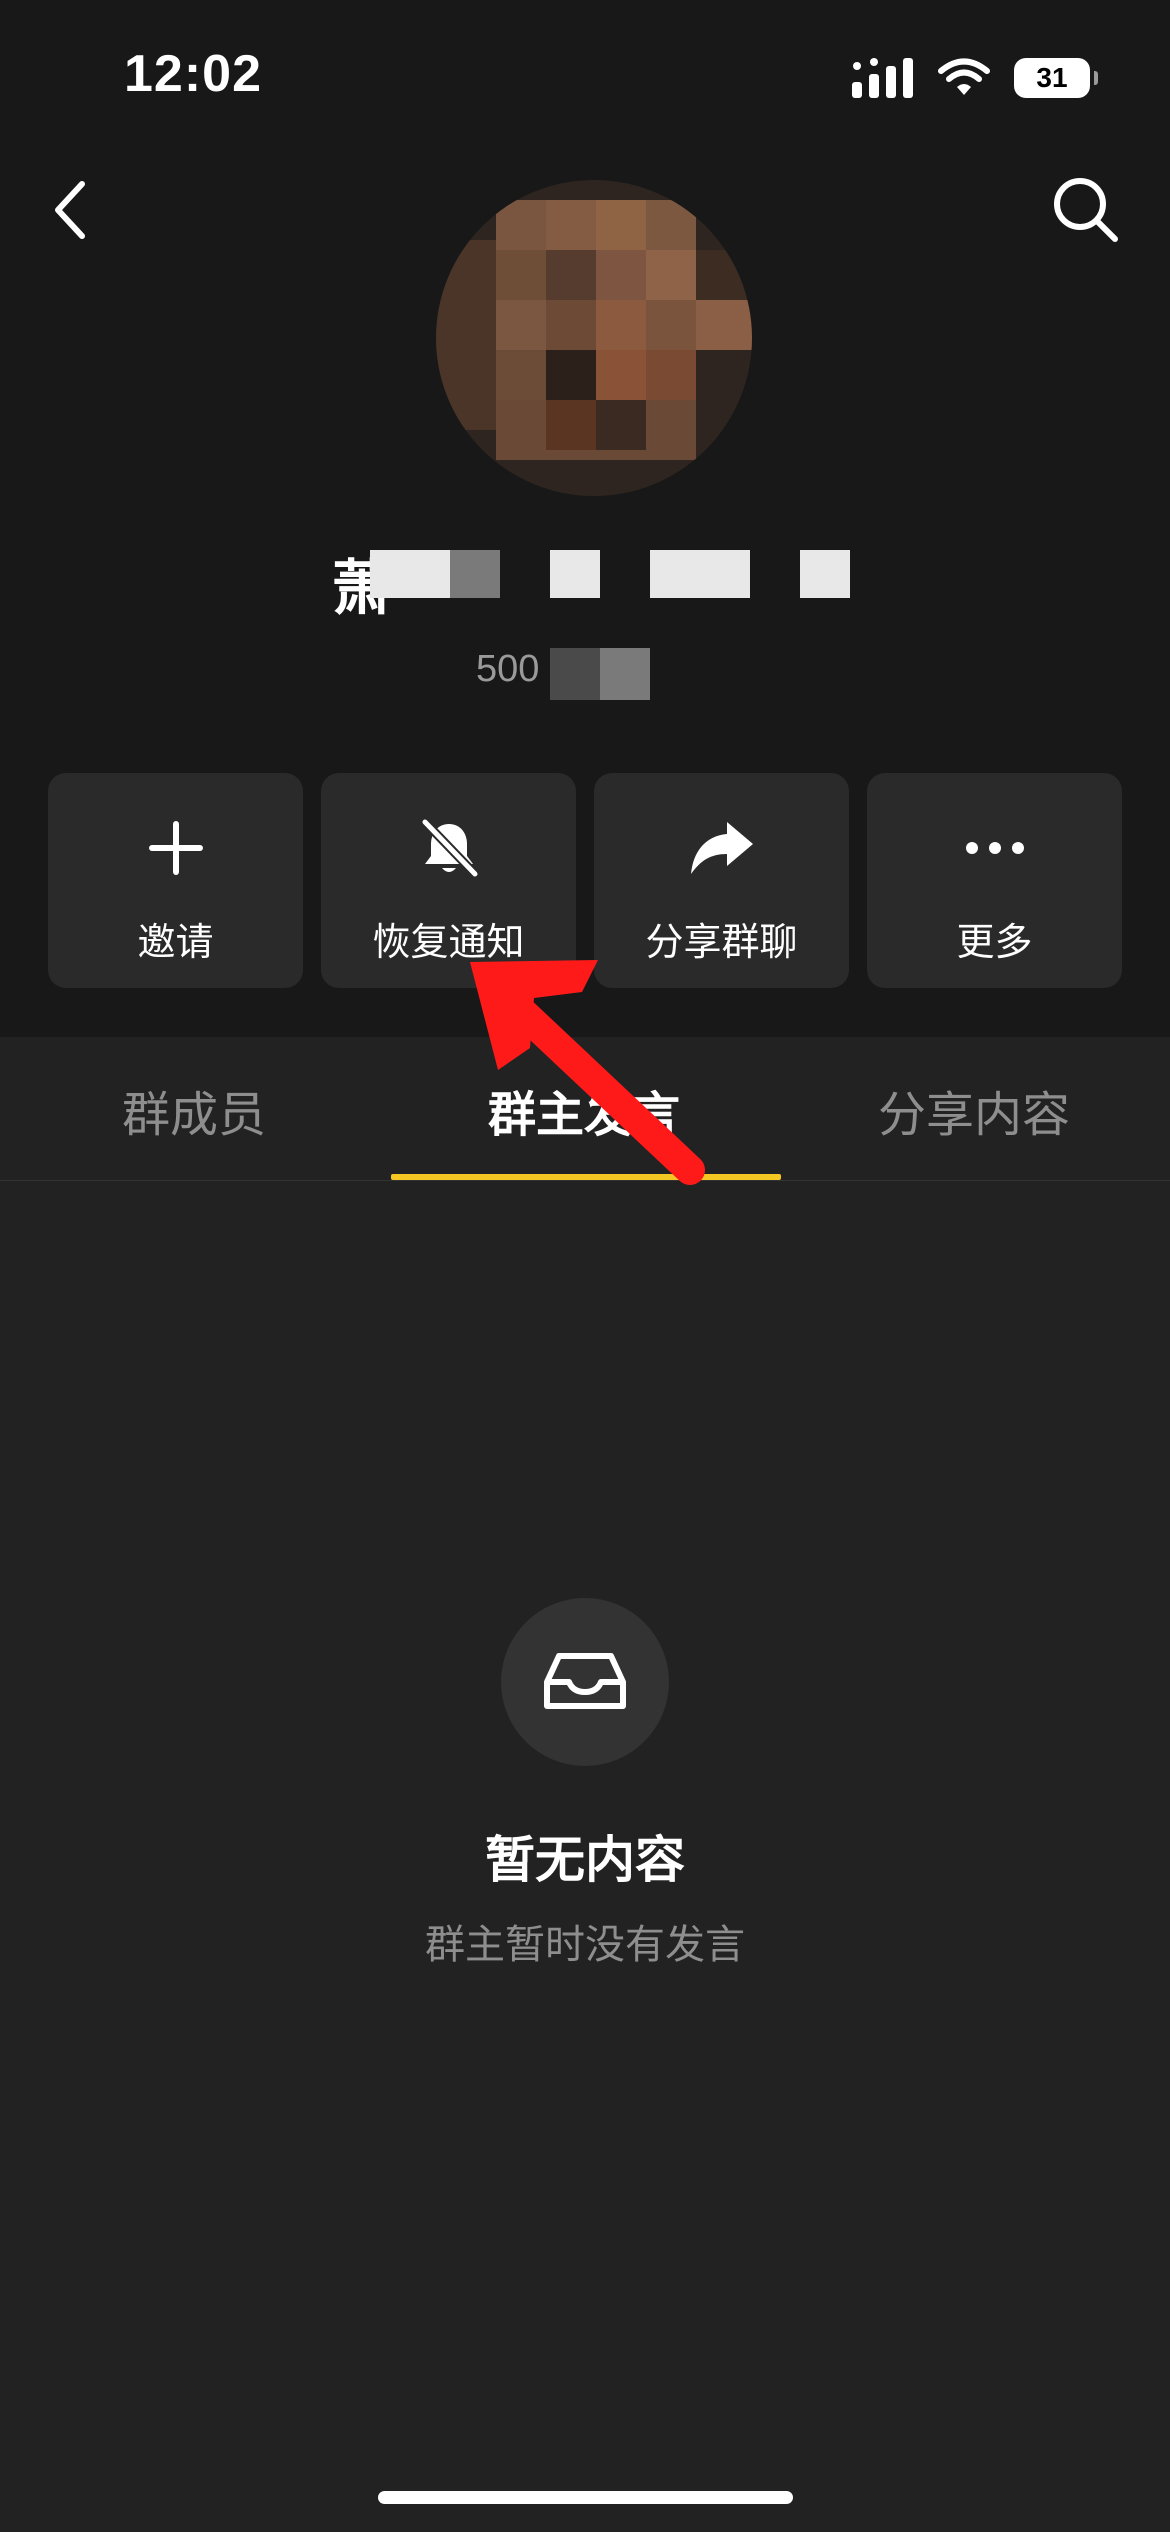 The height and width of the screenshot is (2532, 1170). Describe the element at coordinates (175, 848) in the screenshot. I see `plus-icon` at that location.